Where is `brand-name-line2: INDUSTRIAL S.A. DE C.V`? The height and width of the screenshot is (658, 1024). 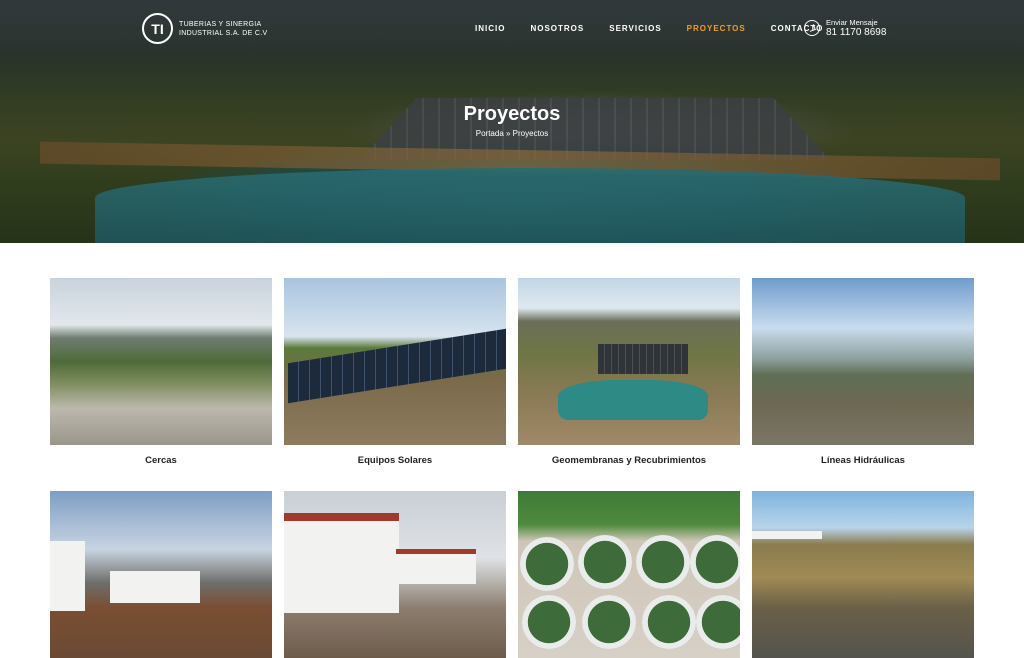 brand-name-line2: INDUSTRIAL S.A. DE C.V is located at coordinates (223, 33).